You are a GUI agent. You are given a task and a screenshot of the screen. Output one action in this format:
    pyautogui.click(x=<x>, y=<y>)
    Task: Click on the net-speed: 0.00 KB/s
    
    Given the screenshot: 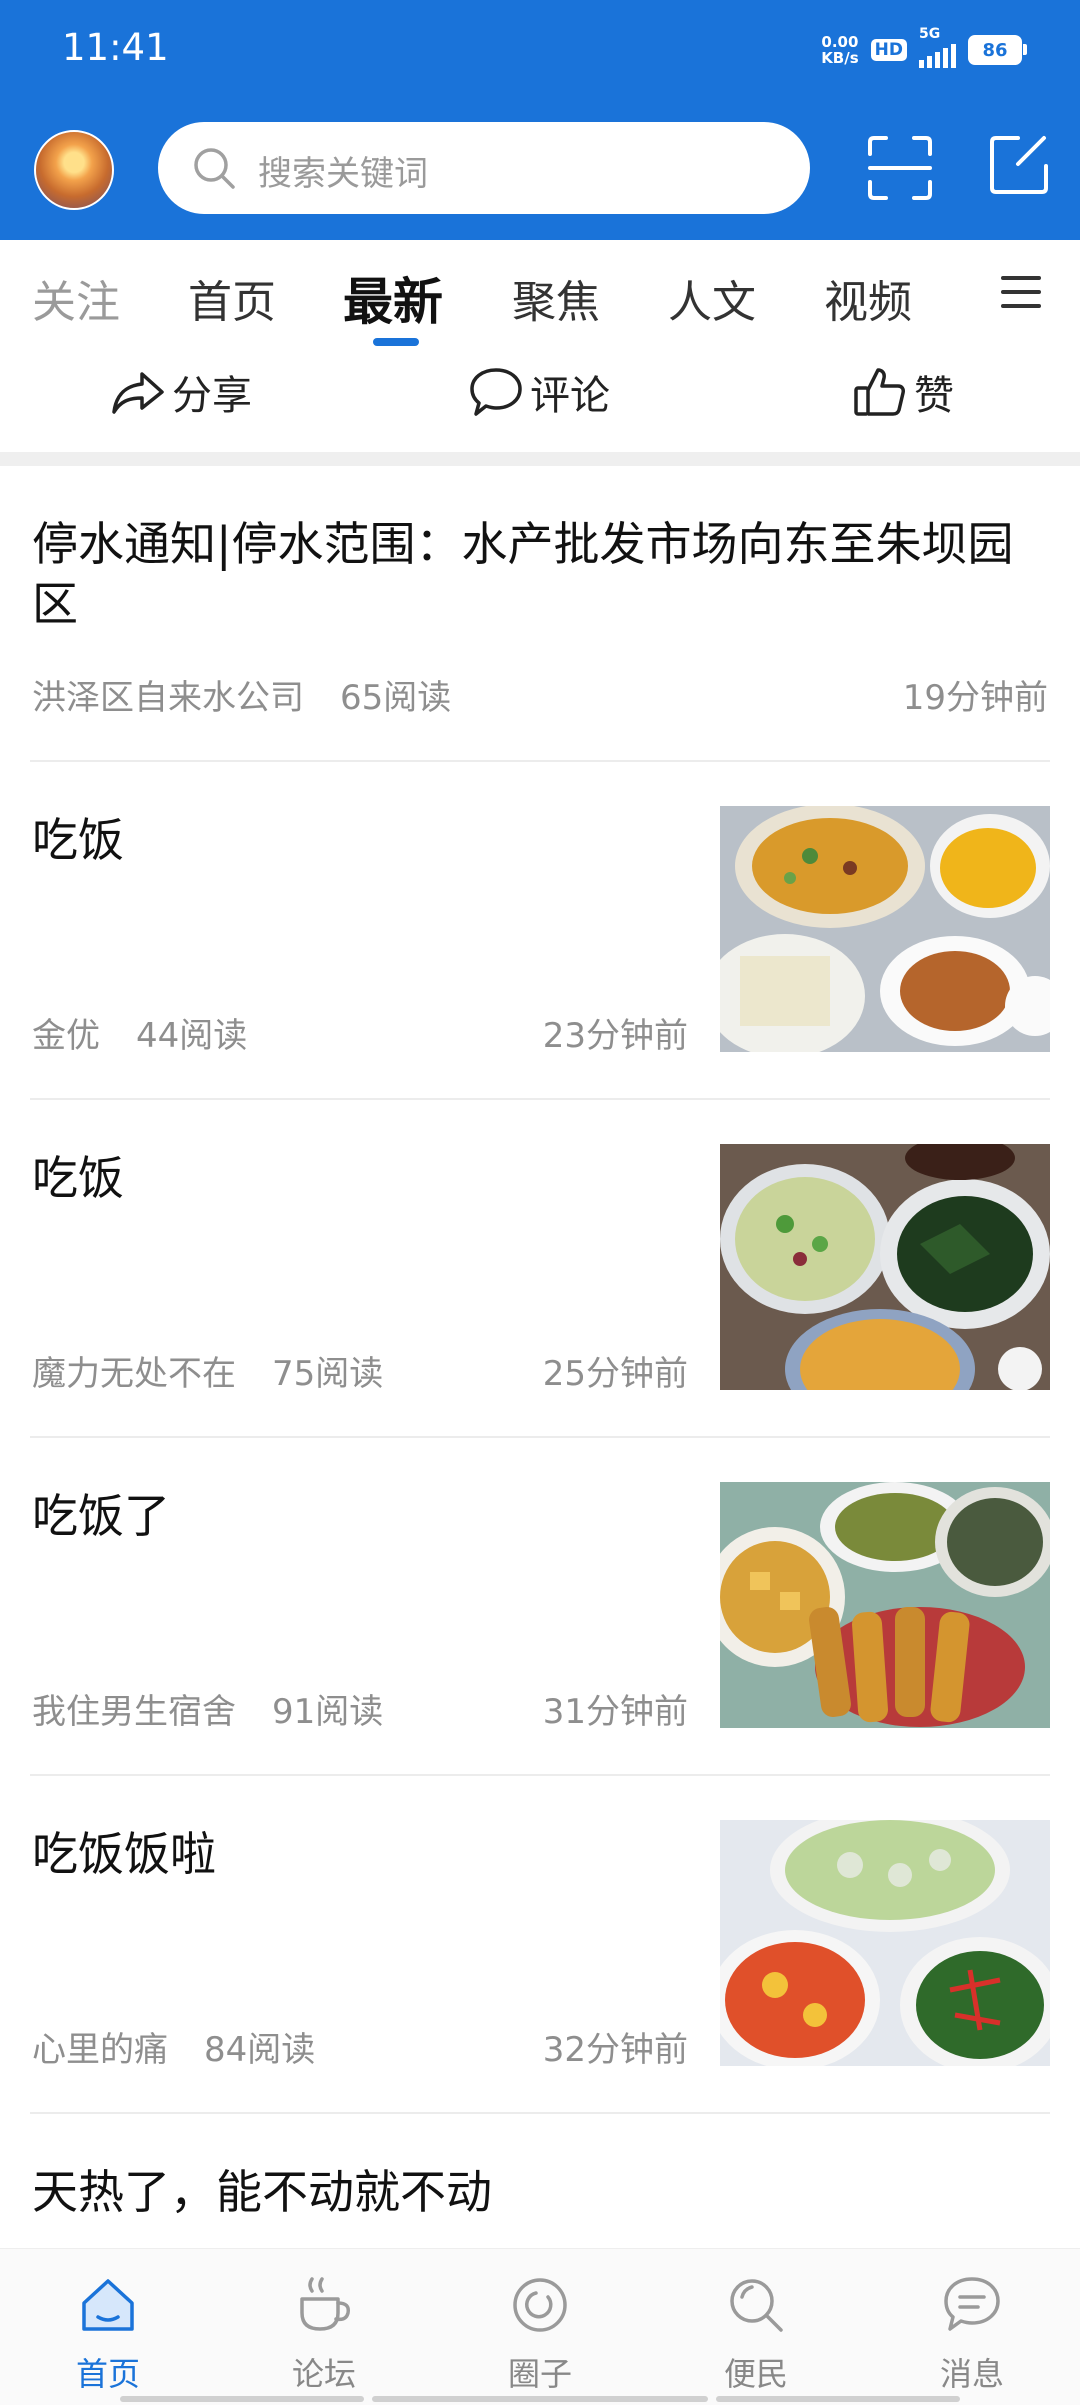 What is the action you would take?
    pyautogui.click(x=839, y=50)
    